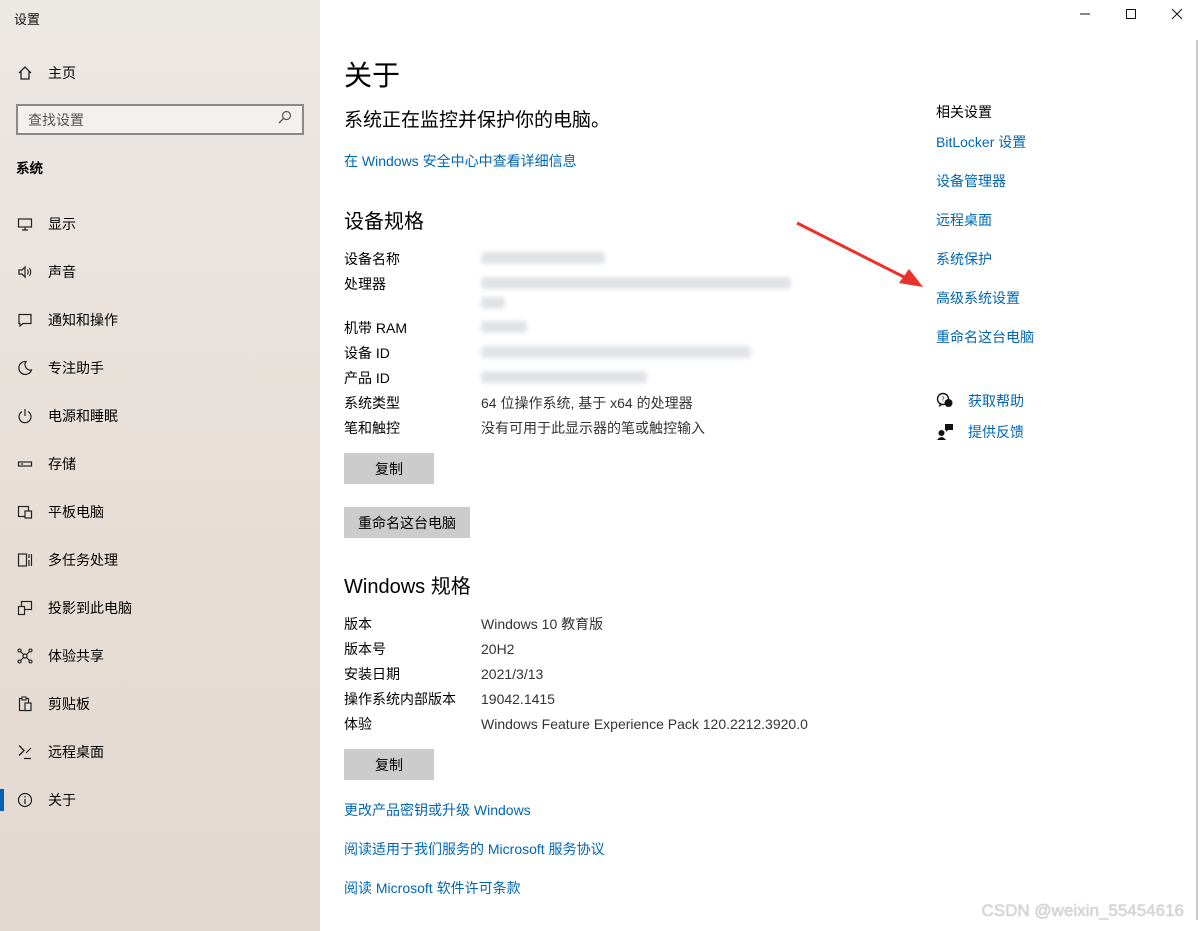 This screenshot has height=931, width=1200. I want to click on feedback-link: 提供反馈, so click(996, 432).